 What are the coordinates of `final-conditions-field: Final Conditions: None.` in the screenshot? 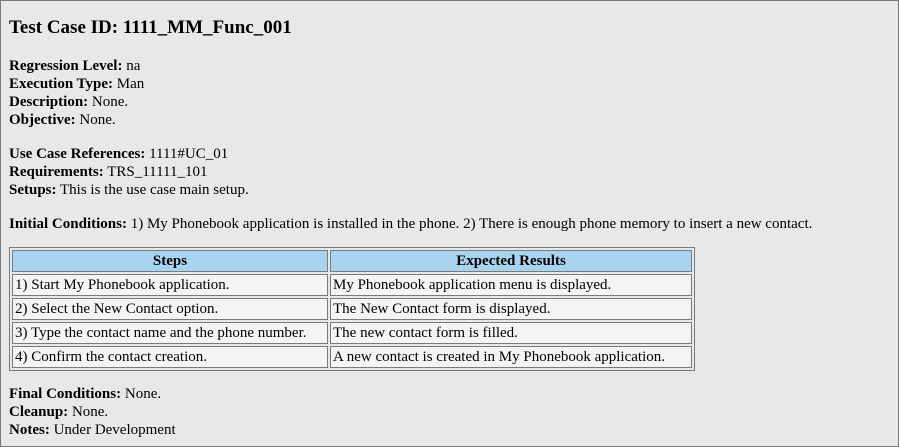 It's located at (449, 394).